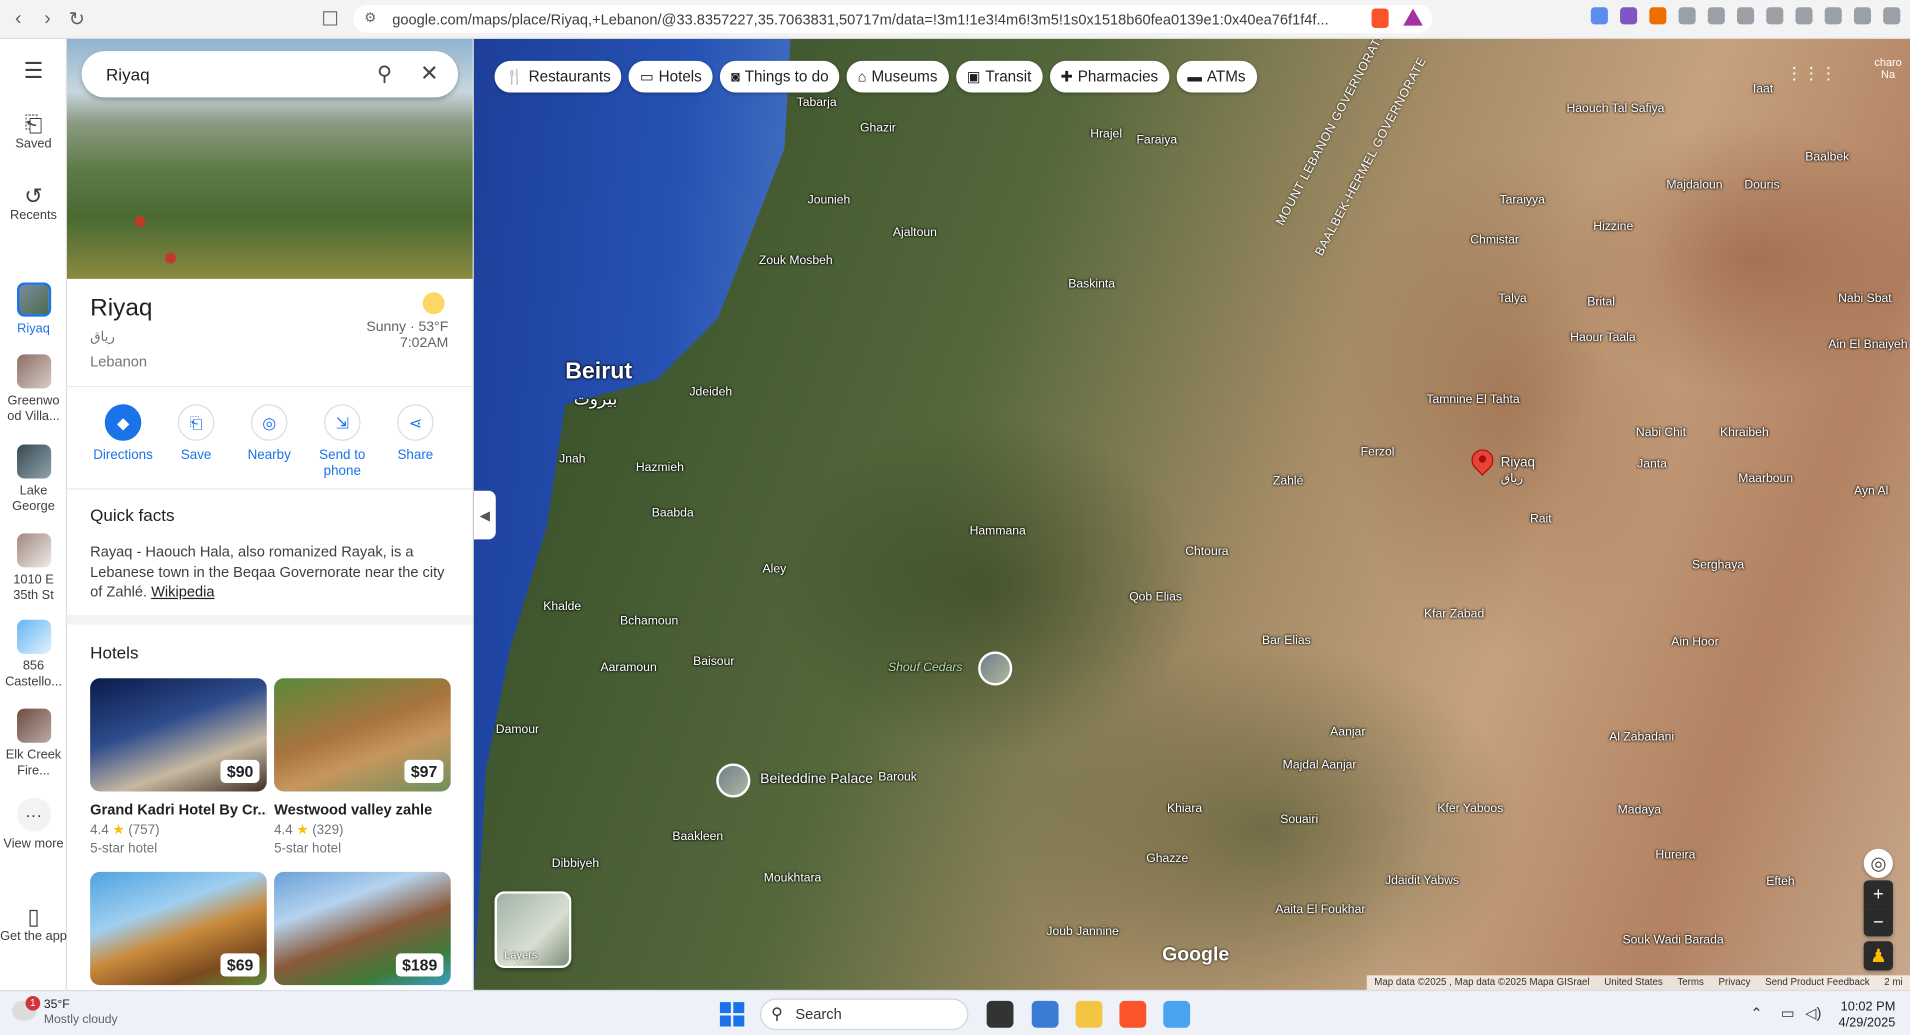 The width and height of the screenshot is (1910, 1035). Describe the element at coordinates (1866, 1016) in the screenshot. I see `taskbar-clock: 10:02 PM 4/29/2025` at that location.